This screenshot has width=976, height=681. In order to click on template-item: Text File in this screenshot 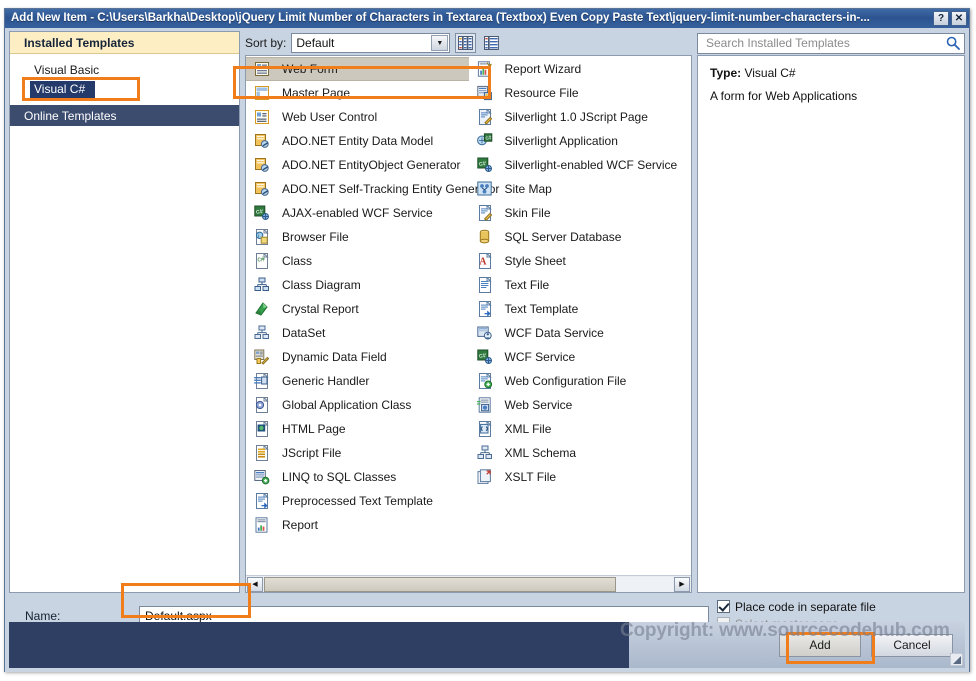, I will do `click(580, 285)`.